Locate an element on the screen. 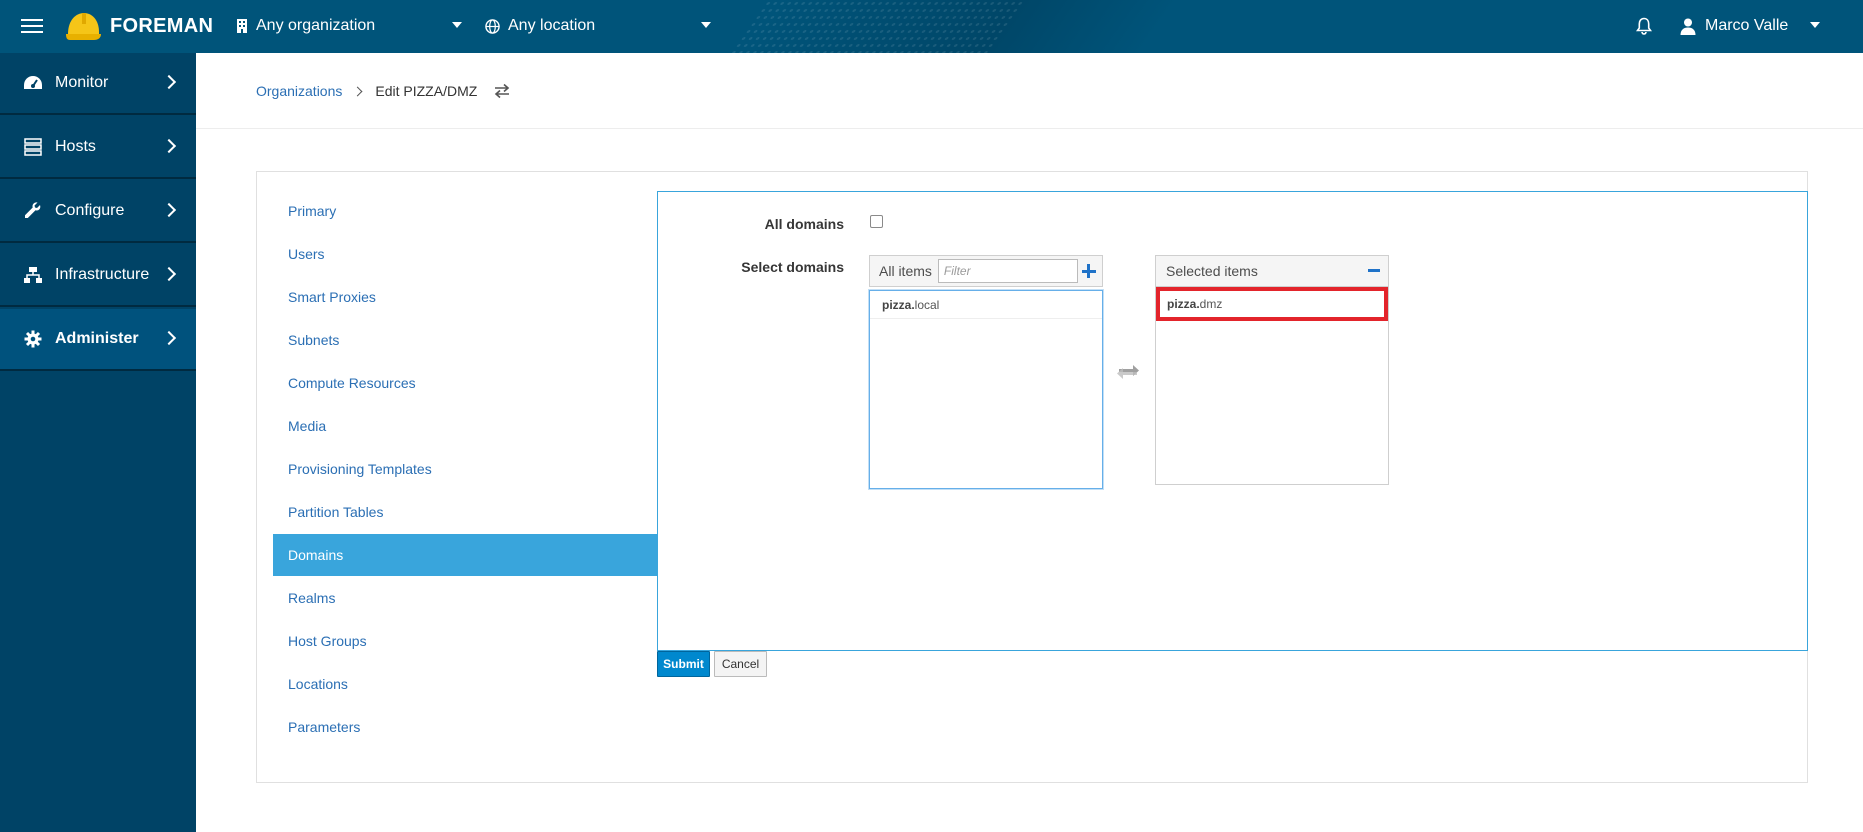 This screenshot has height=832, width=1863. sidebar-item-infrastructure: Infrastructure is located at coordinates (98, 276).